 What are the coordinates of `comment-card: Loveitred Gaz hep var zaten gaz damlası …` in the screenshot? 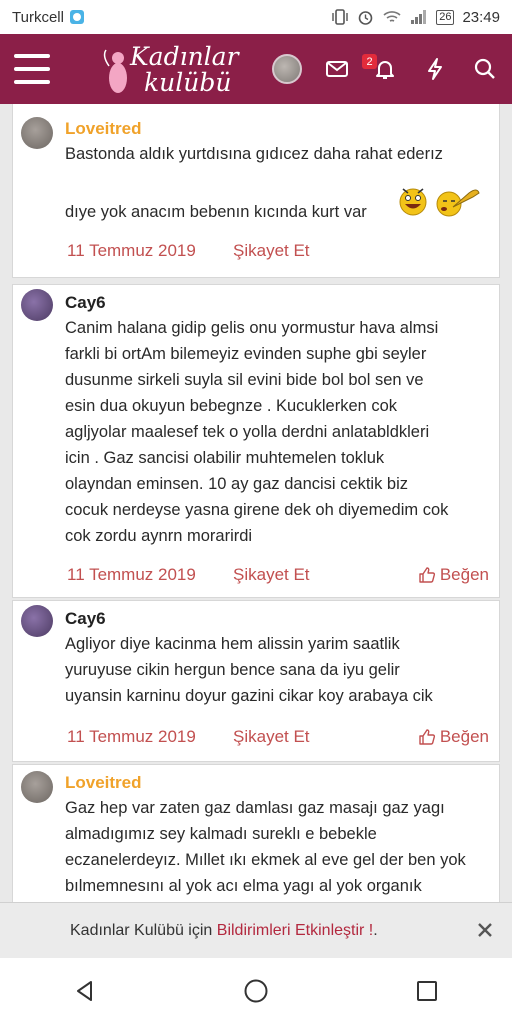 It's located at (256, 833).